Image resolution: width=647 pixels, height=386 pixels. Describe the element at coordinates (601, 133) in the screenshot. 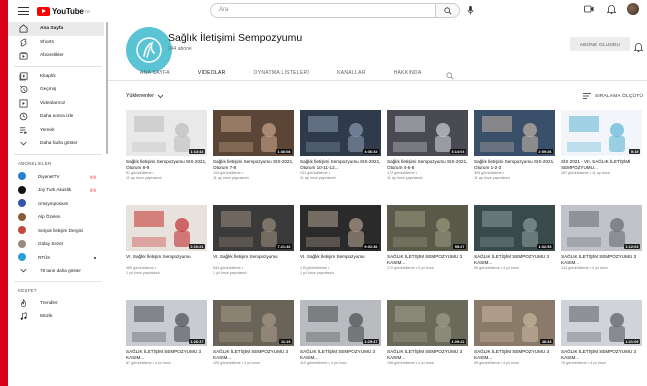

I see `video-thumbnail: 5:15` at that location.